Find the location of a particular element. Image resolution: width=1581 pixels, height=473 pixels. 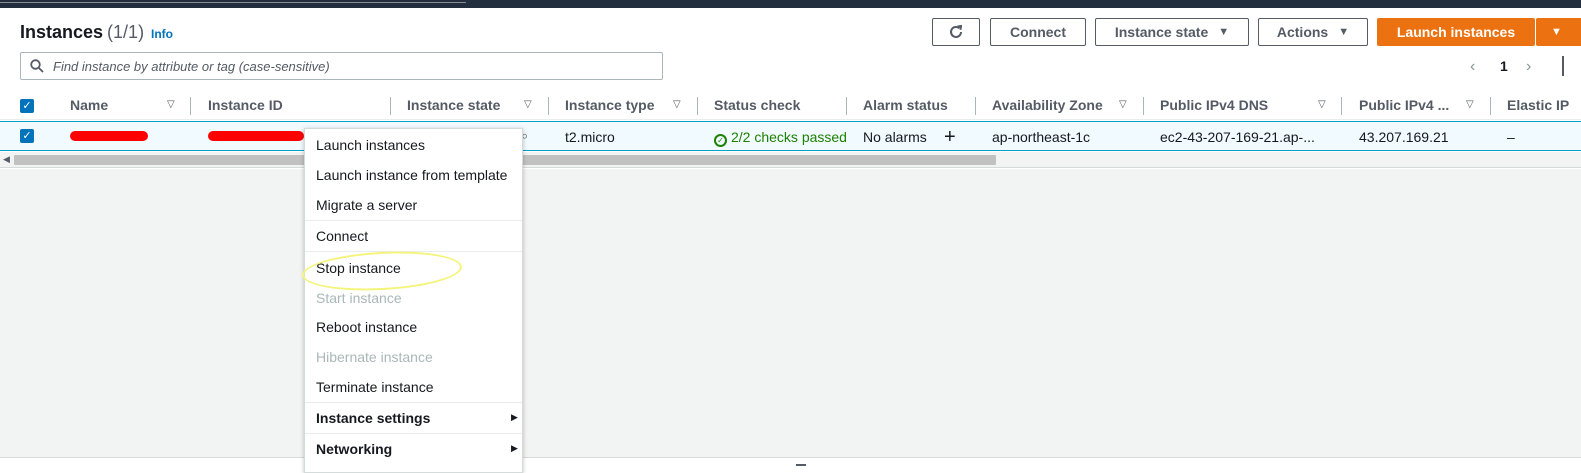

split-pane-bar is located at coordinates (790, 465).